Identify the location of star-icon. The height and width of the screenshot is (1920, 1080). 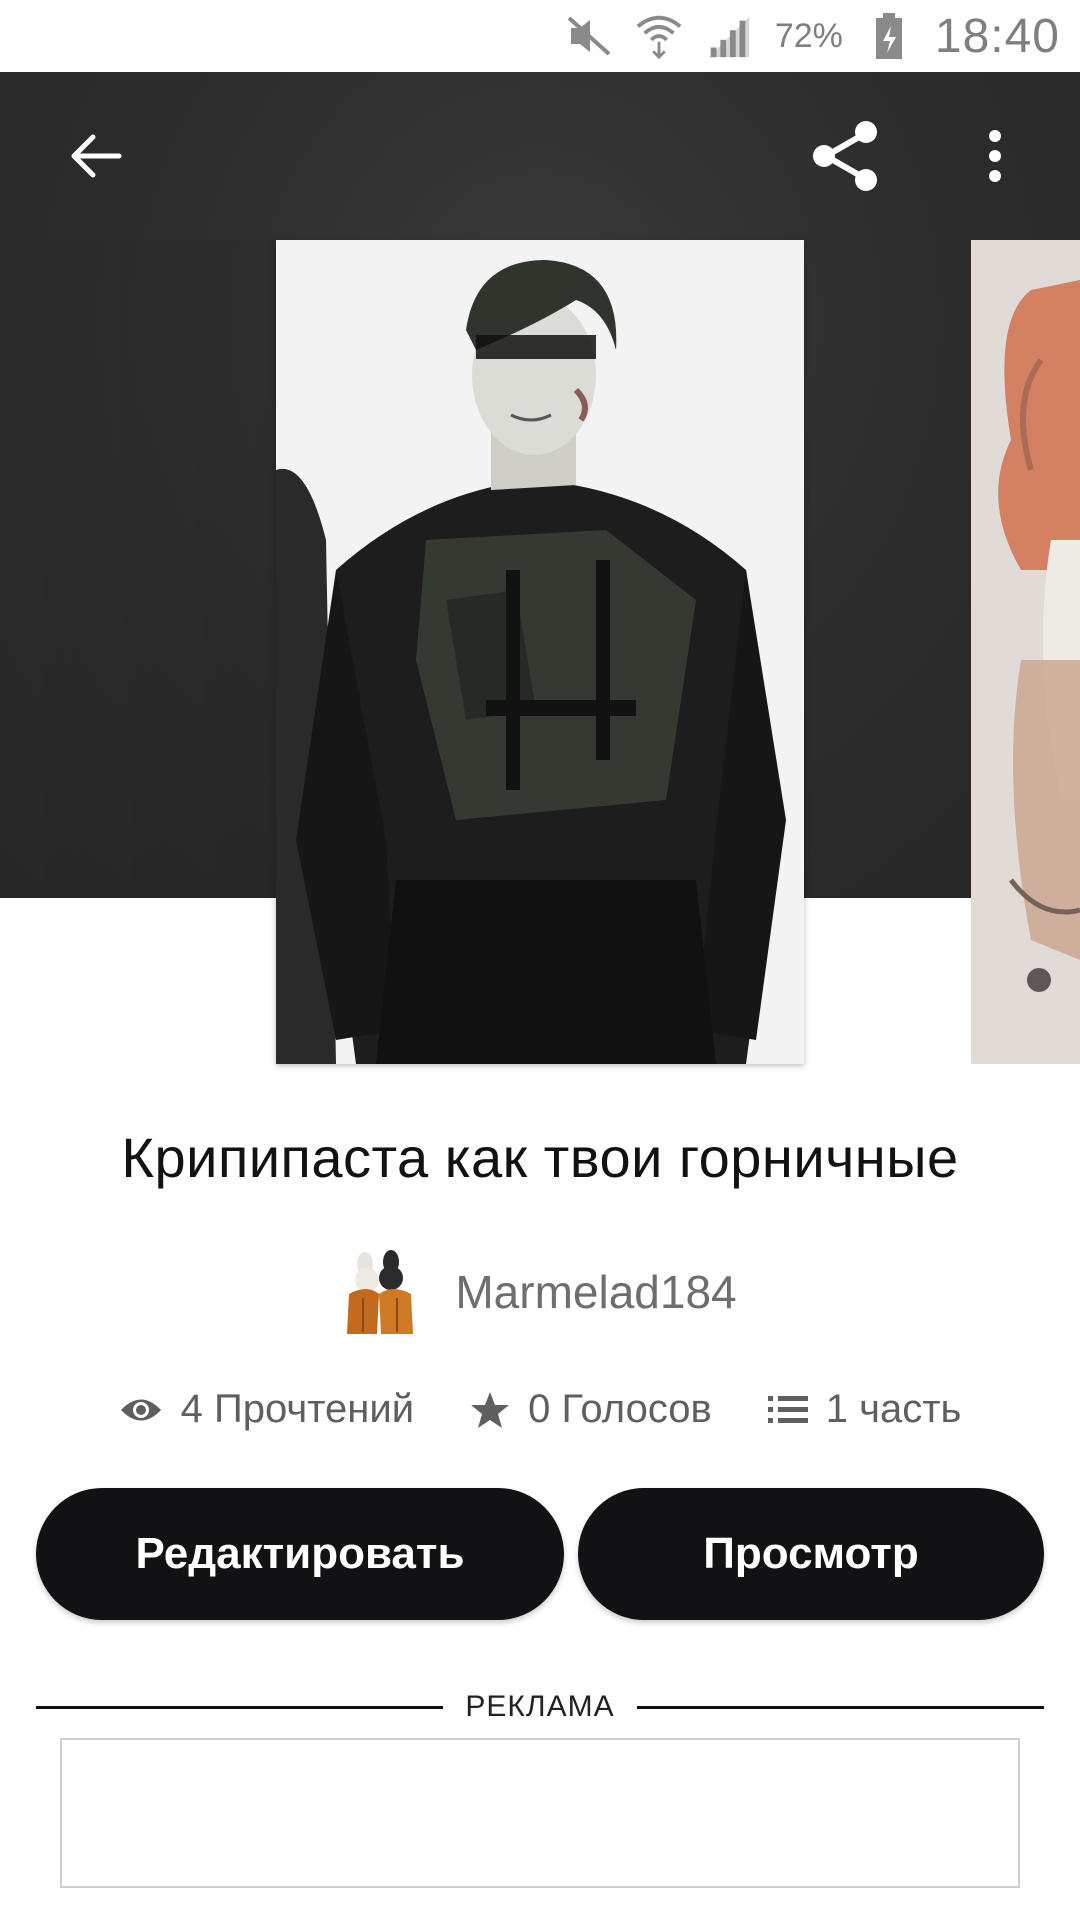
(490, 1409).